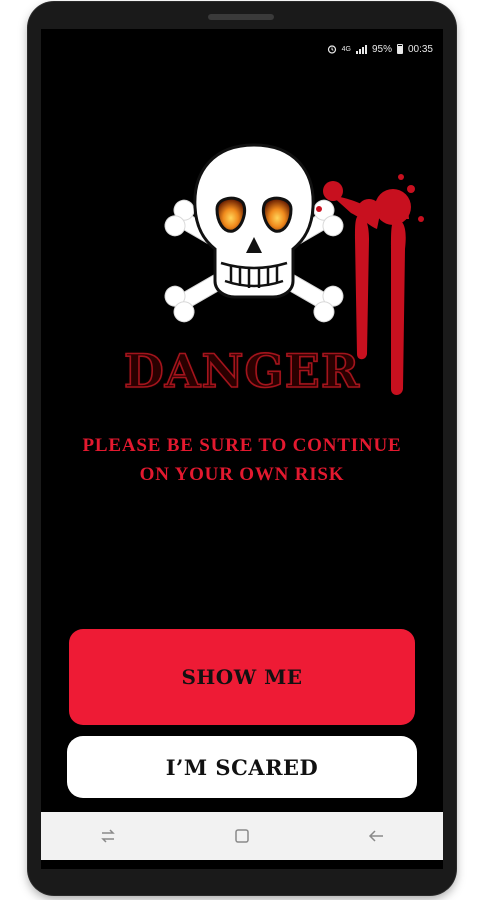  I want to click on signal-icon, so click(361, 49).